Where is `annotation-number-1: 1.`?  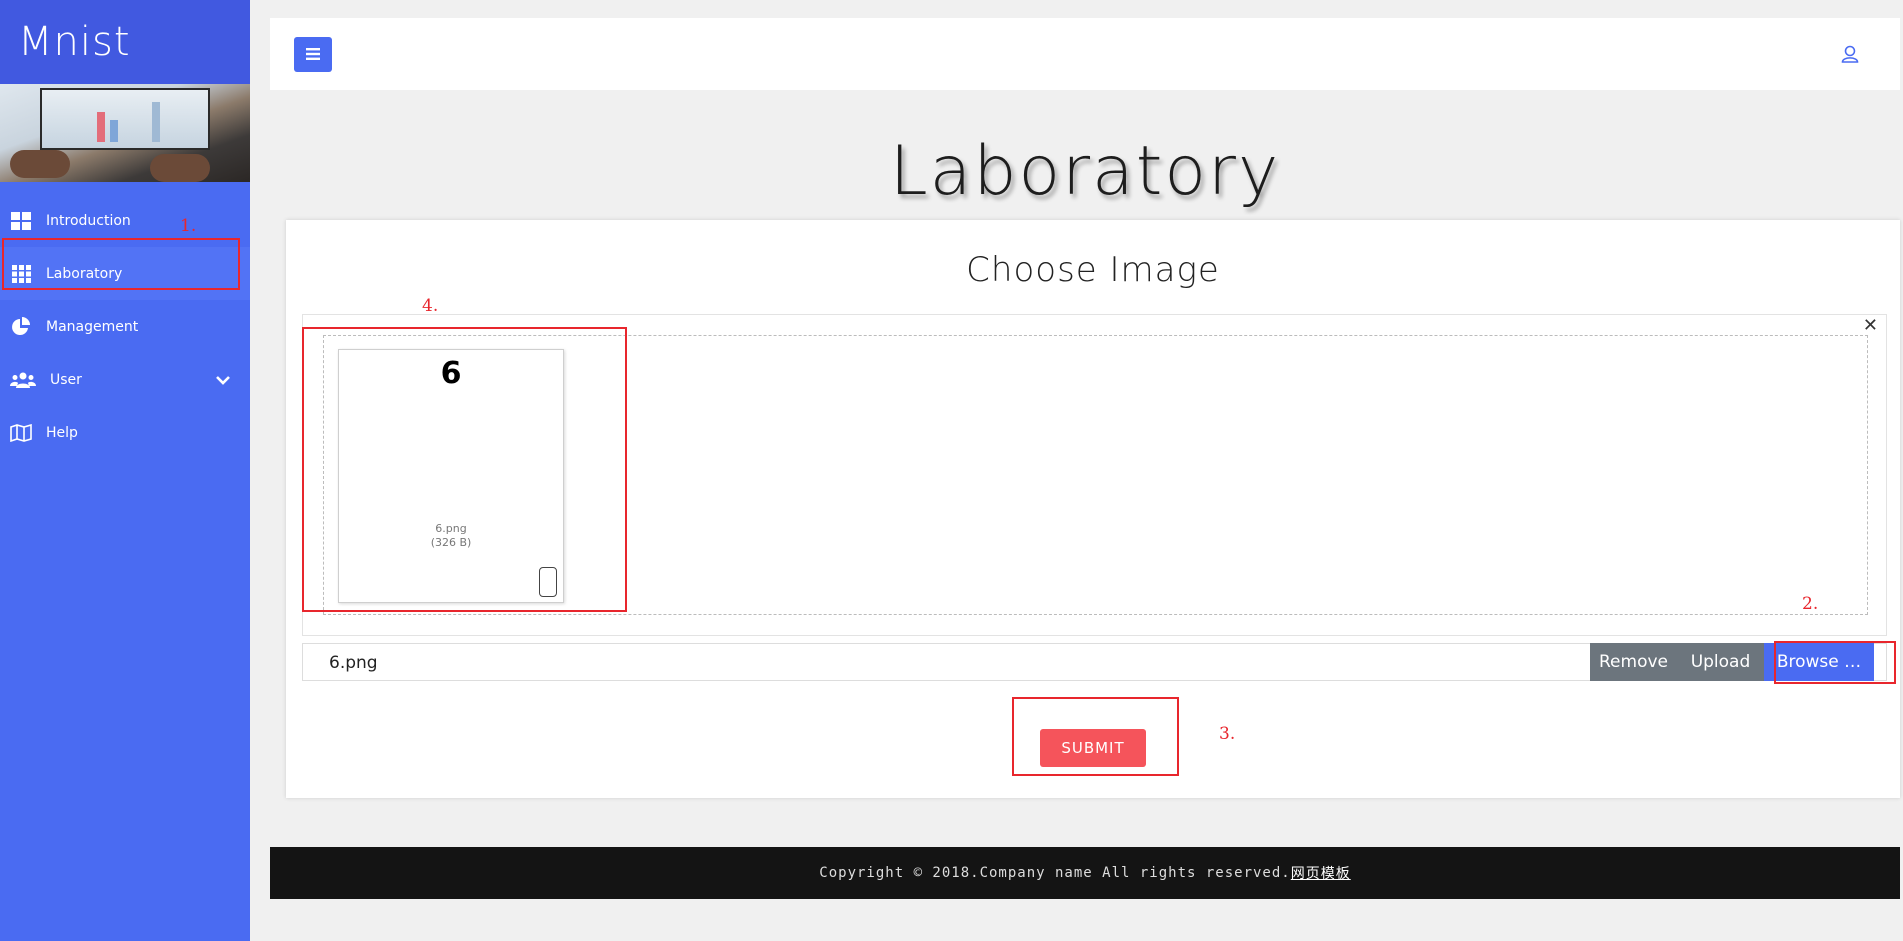
annotation-number-1: 1. is located at coordinates (188, 226).